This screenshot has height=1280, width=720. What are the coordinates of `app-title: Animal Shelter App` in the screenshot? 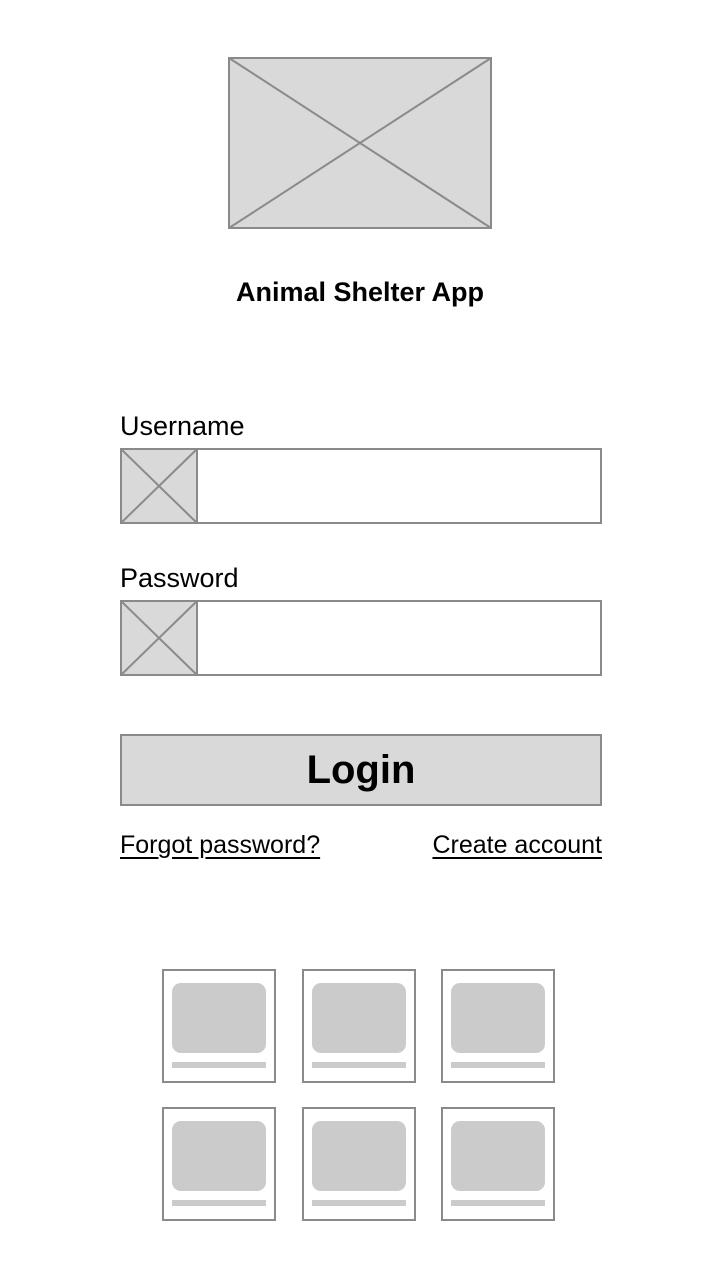 It's located at (360, 292).